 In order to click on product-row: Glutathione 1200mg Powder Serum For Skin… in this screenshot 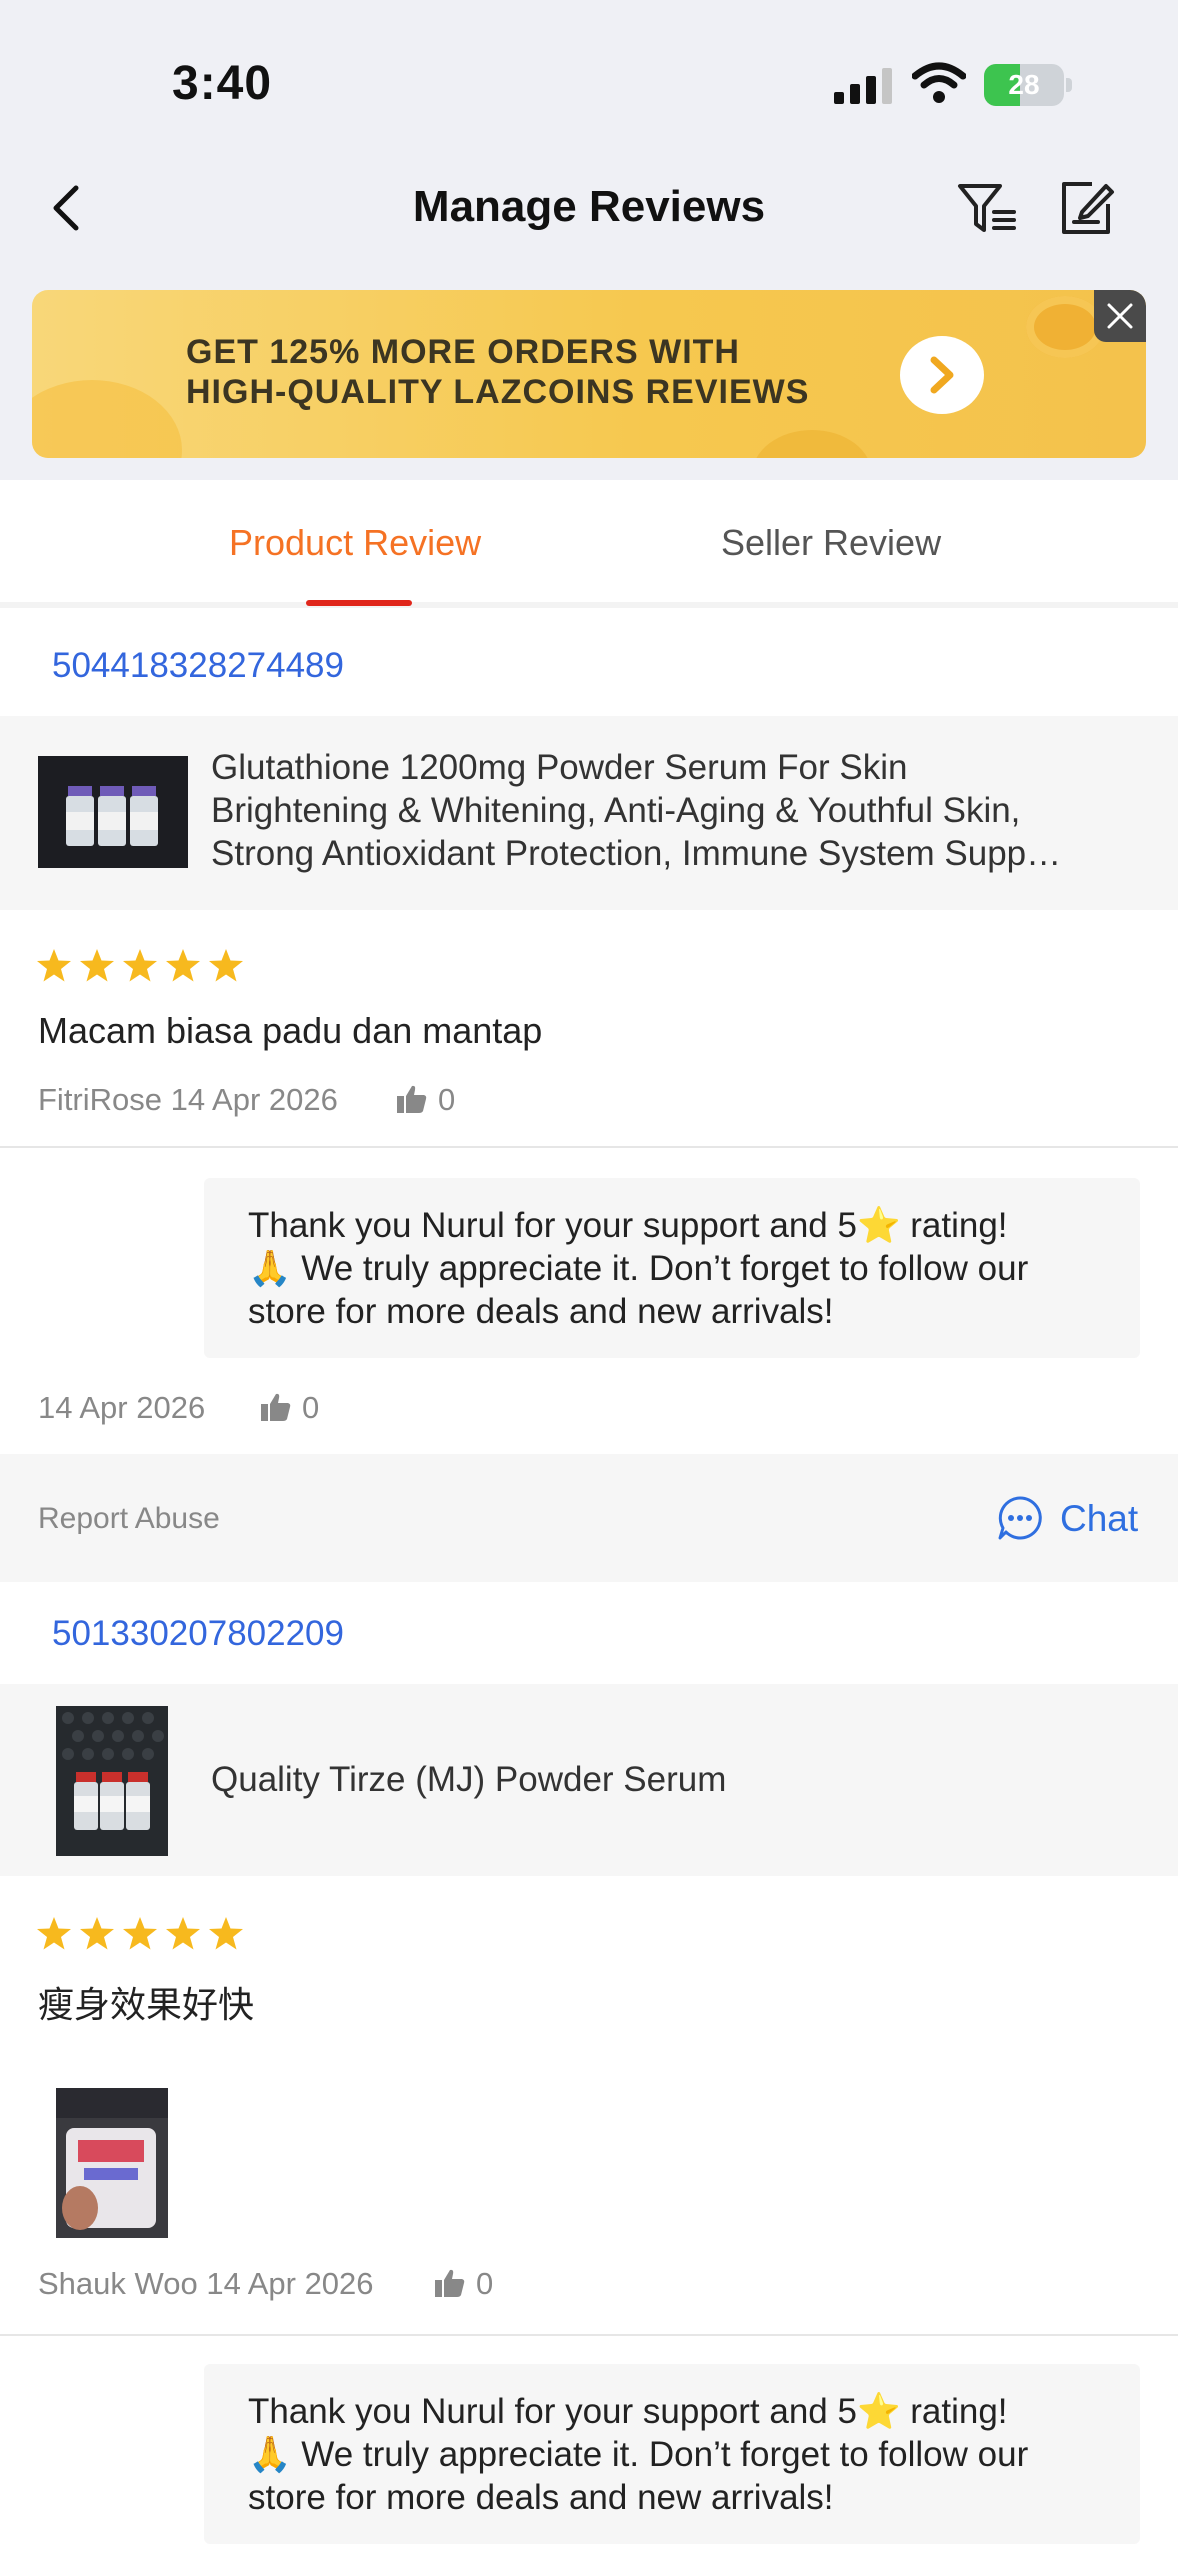, I will do `click(589, 813)`.